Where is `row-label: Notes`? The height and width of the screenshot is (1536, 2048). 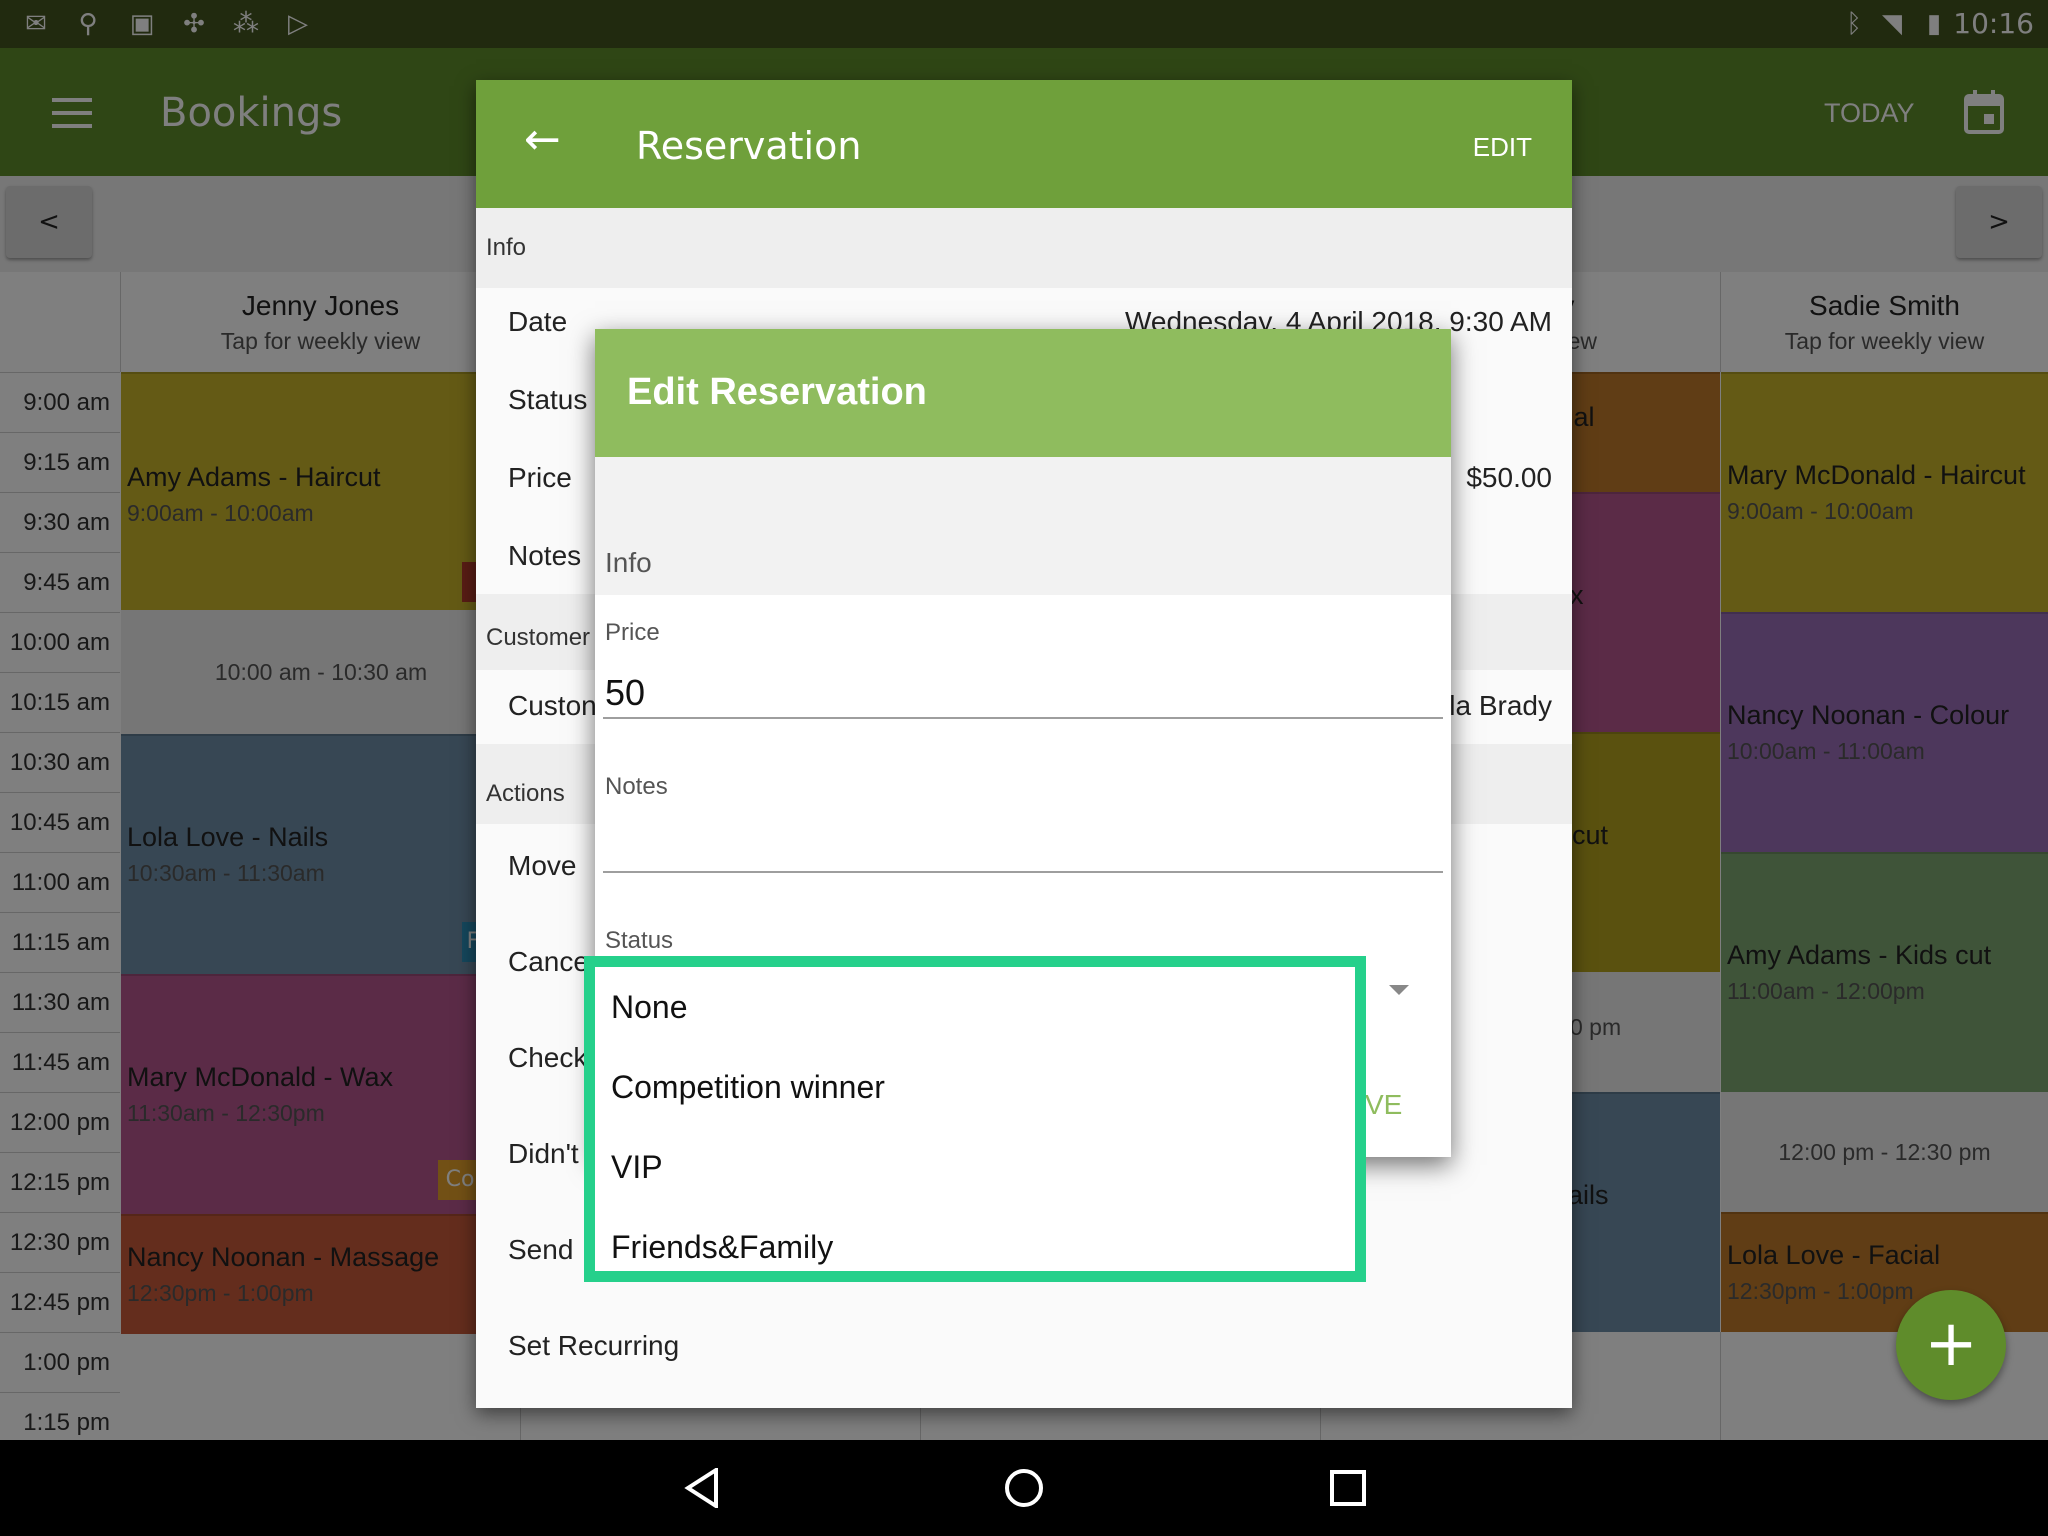
row-label: Notes is located at coordinates (545, 555).